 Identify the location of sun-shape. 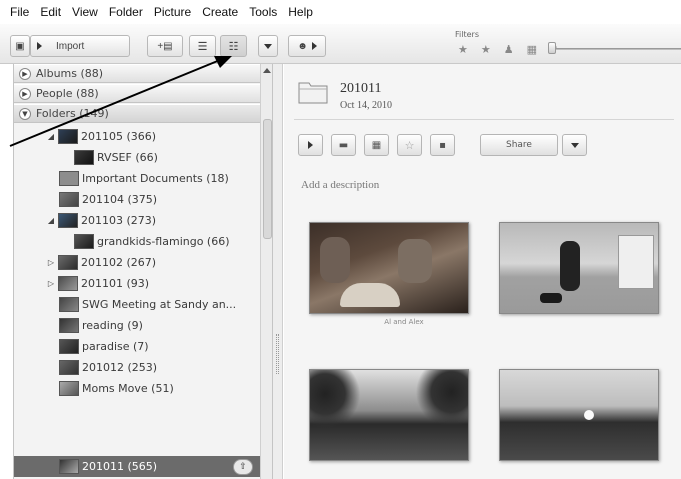
(589, 415).